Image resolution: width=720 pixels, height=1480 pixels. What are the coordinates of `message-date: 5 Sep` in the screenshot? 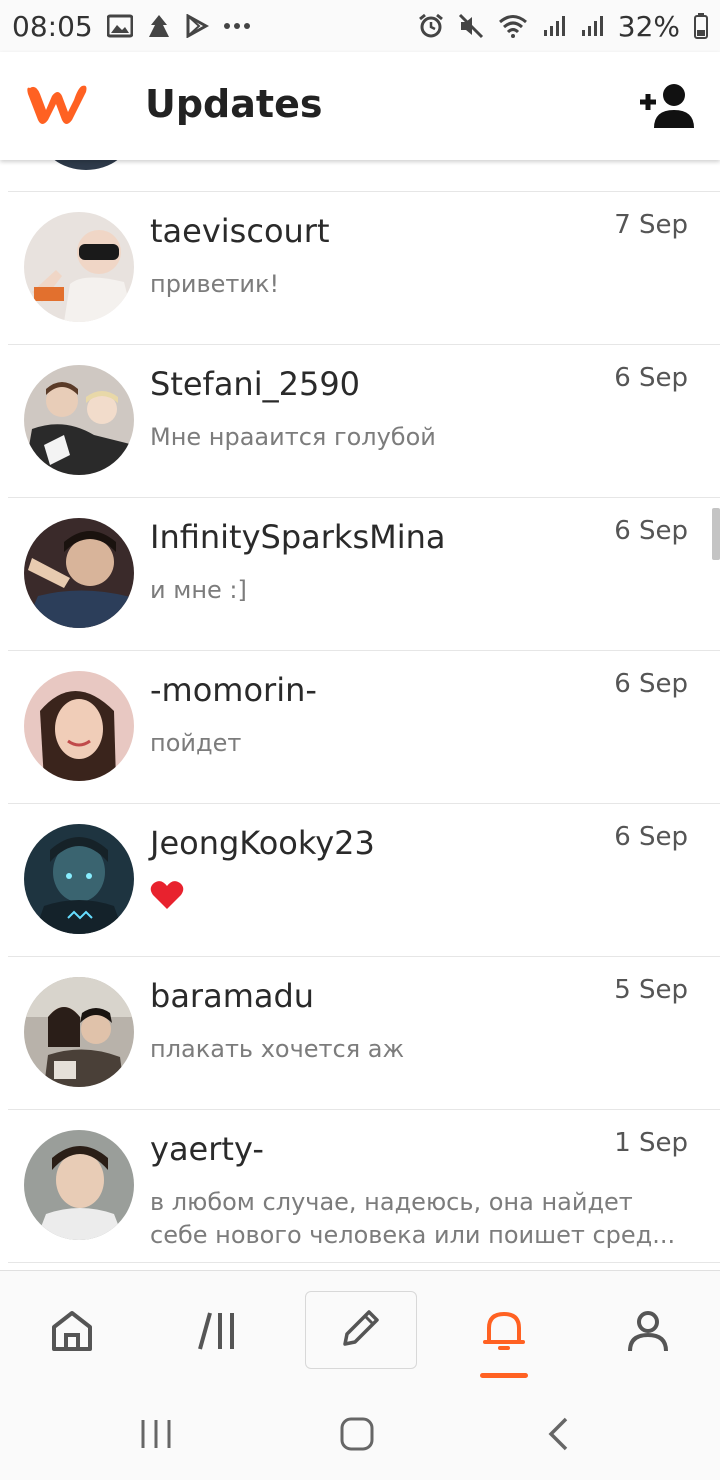 It's located at (651, 990).